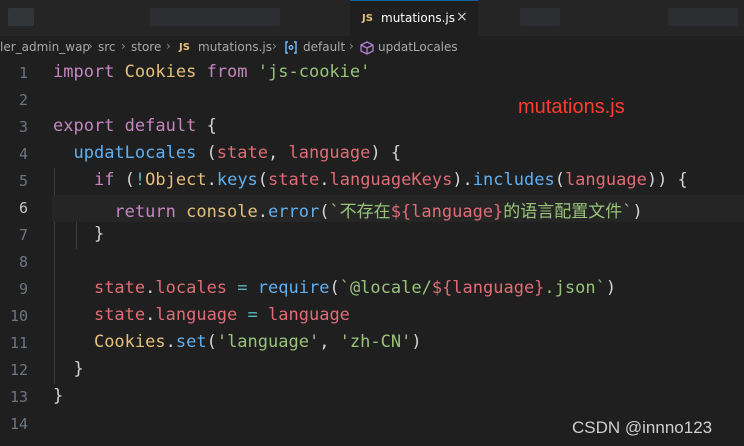 This screenshot has height=446, width=744. Describe the element at coordinates (18, 370) in the screenshot. I see `line-number: 12` at that location.